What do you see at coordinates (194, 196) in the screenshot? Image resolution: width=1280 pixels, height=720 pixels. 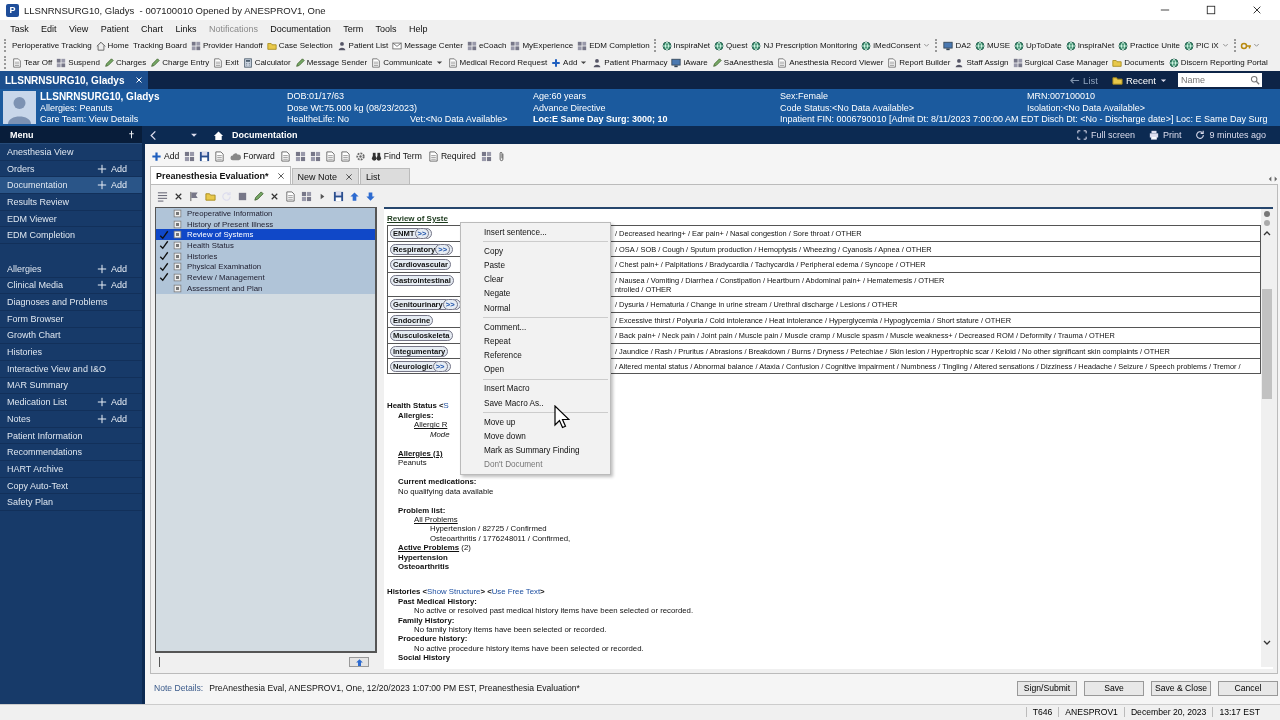 I see `flag-icon` at bounding box center [194, 196].